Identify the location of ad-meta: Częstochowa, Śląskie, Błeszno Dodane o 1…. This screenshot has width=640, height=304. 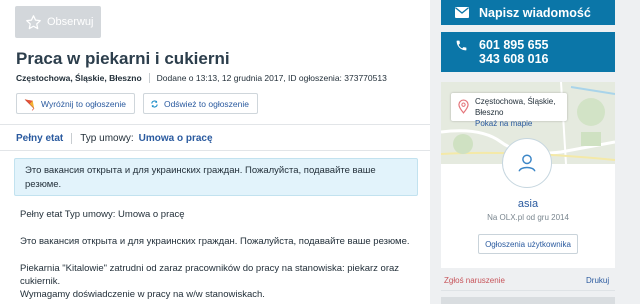
(201, 78).